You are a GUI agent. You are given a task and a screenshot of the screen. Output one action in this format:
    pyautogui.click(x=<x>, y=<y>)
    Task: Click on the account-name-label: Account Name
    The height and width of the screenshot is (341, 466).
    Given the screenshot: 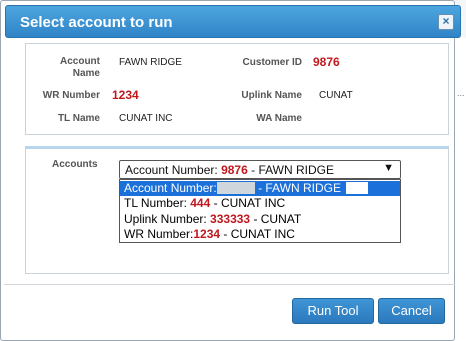 What is the action you would take?
    pyautogui.click(x=80, y=67)
    